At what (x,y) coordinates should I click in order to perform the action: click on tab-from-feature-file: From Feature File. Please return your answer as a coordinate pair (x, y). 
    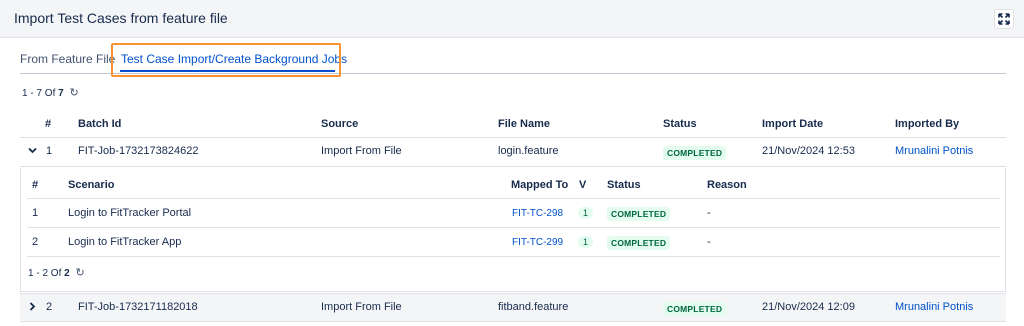
    Looking at the image, I should click on (67, 59).